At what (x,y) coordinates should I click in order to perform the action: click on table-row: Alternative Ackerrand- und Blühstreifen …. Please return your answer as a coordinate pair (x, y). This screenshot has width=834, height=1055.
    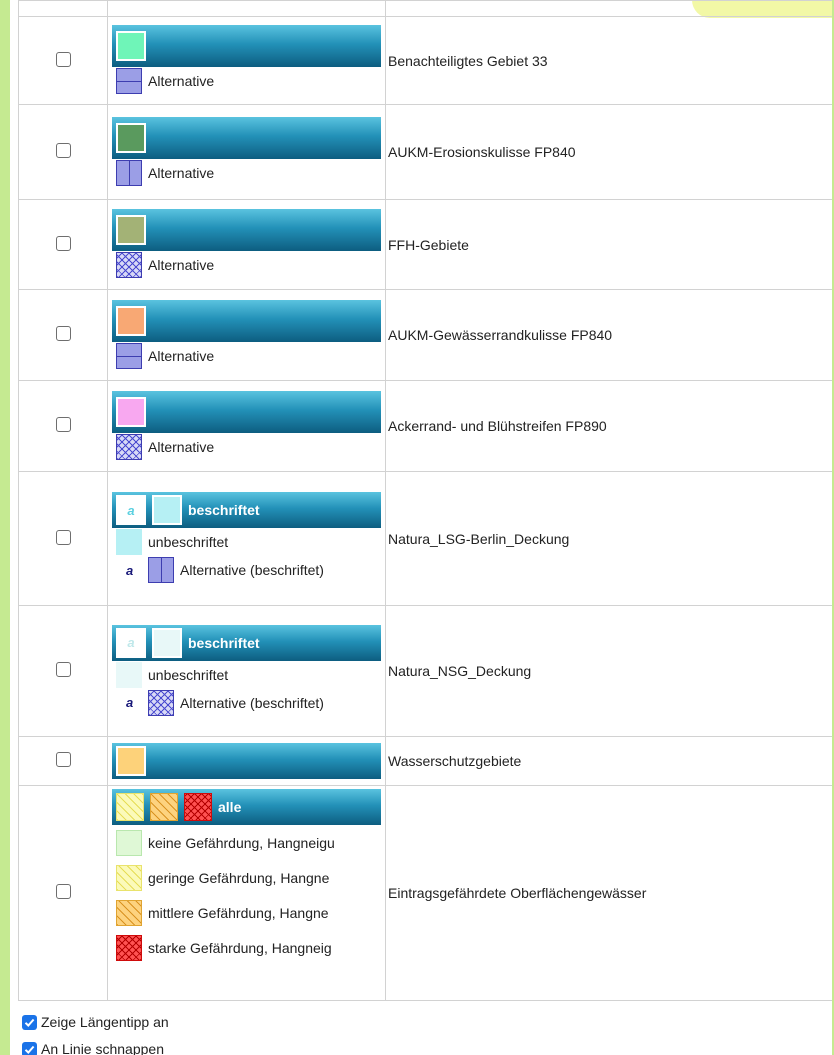
    Looking at the image, I should click on (425, 426).